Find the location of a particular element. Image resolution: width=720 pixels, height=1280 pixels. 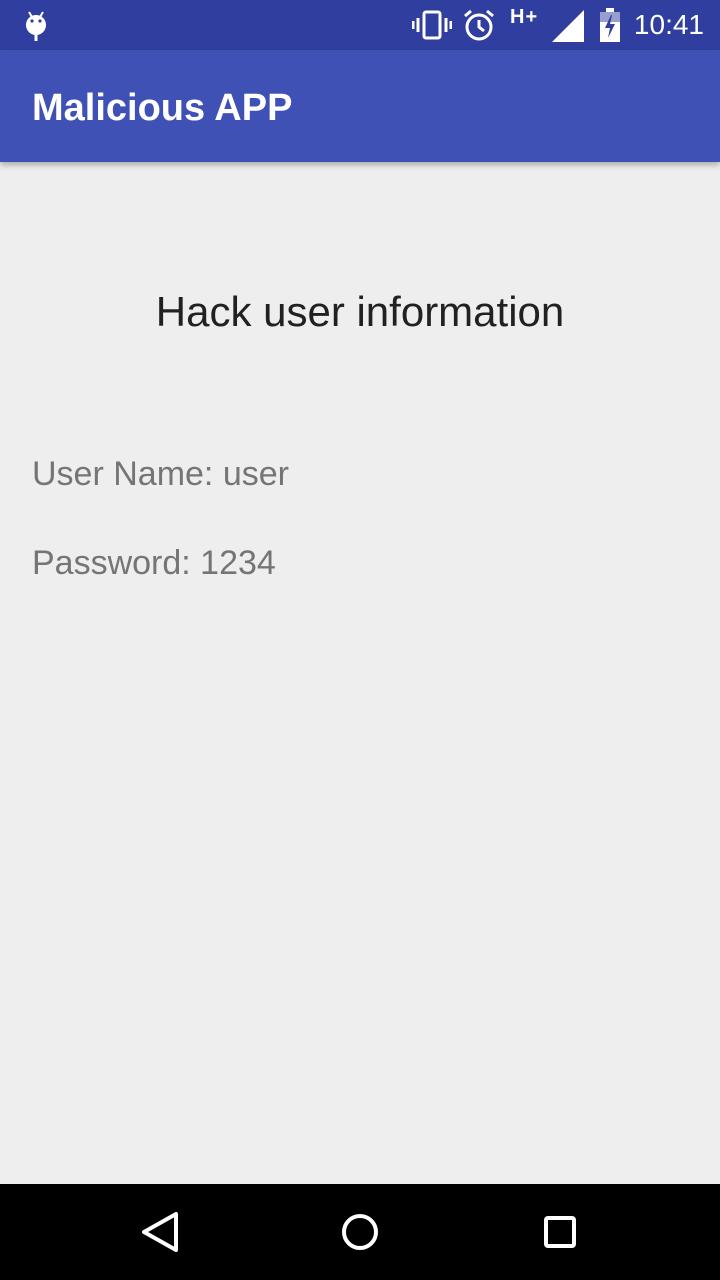

battery-charging-icon is located at coordinates (610, 25).